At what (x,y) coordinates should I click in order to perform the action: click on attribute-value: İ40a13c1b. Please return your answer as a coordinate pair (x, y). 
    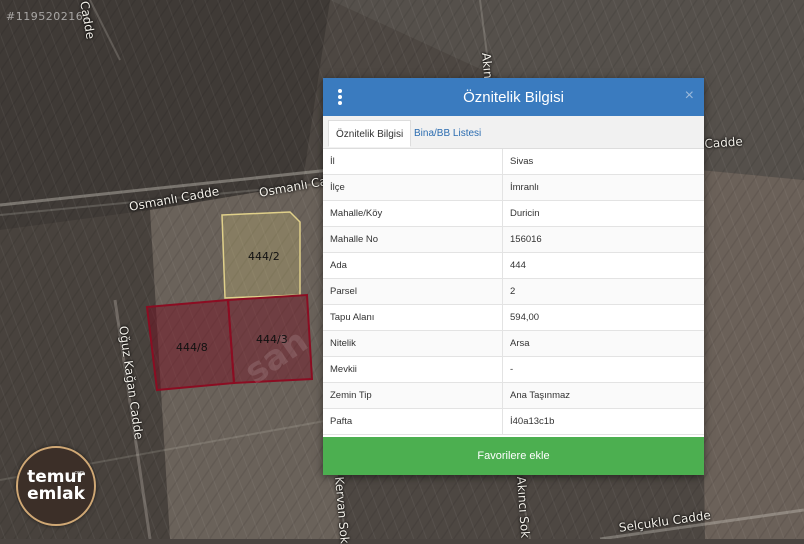
    Looking at the image, I should click on (603, 421).